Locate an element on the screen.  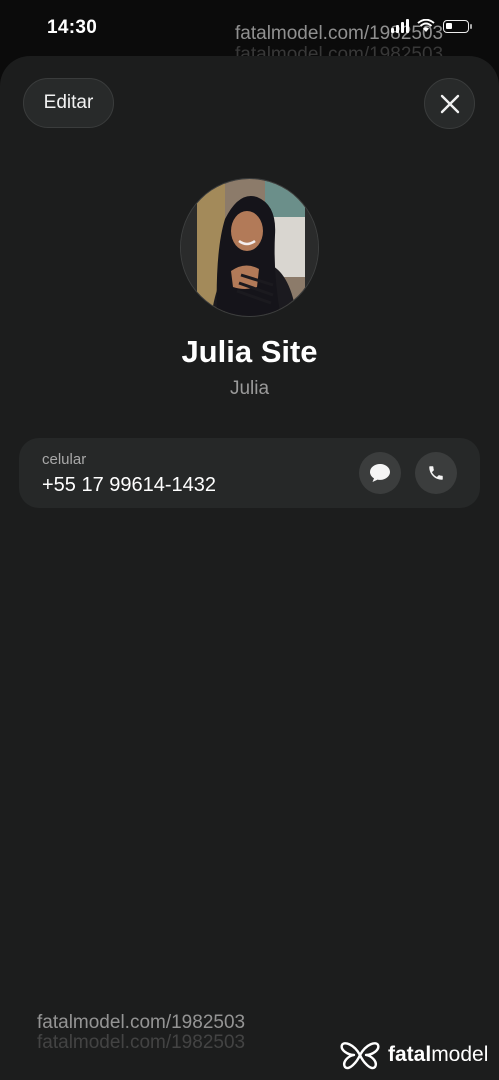
butterfly-logo-icon is located at coordinates (360, 1056).